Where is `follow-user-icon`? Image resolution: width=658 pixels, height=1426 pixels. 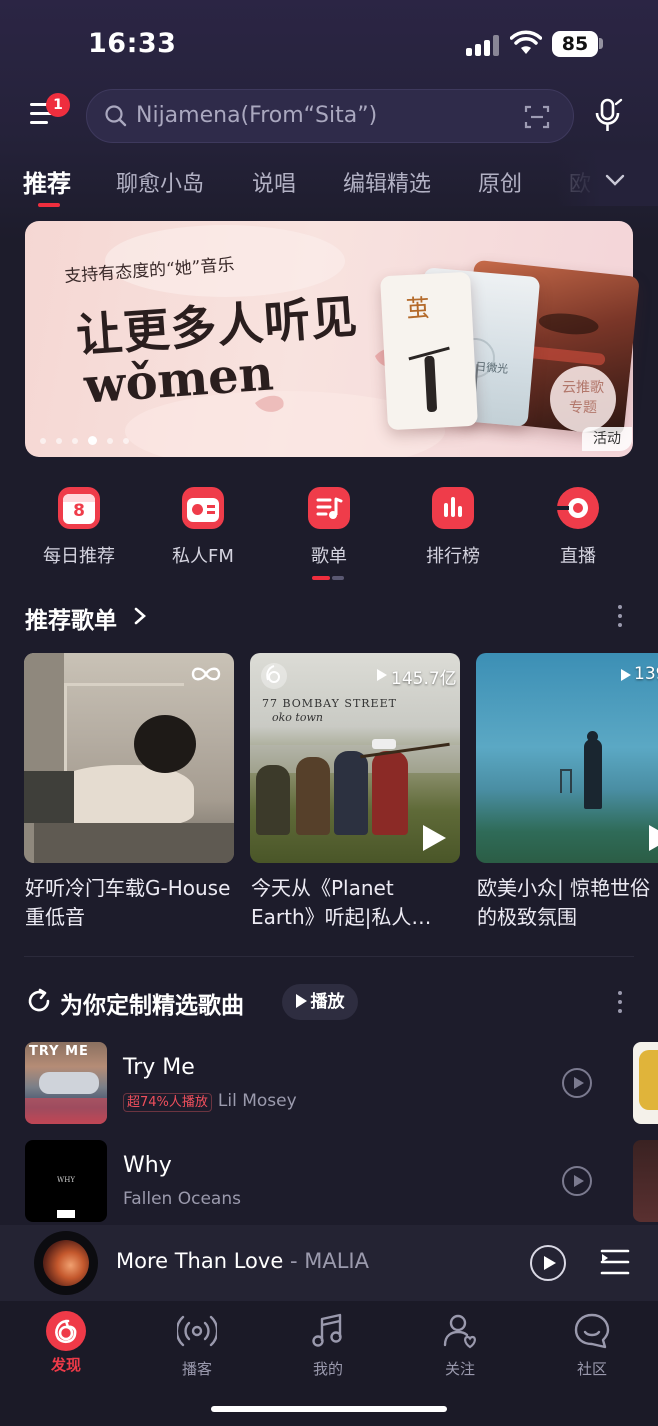
follow-user-icon is located at coordinates (459, 1331).